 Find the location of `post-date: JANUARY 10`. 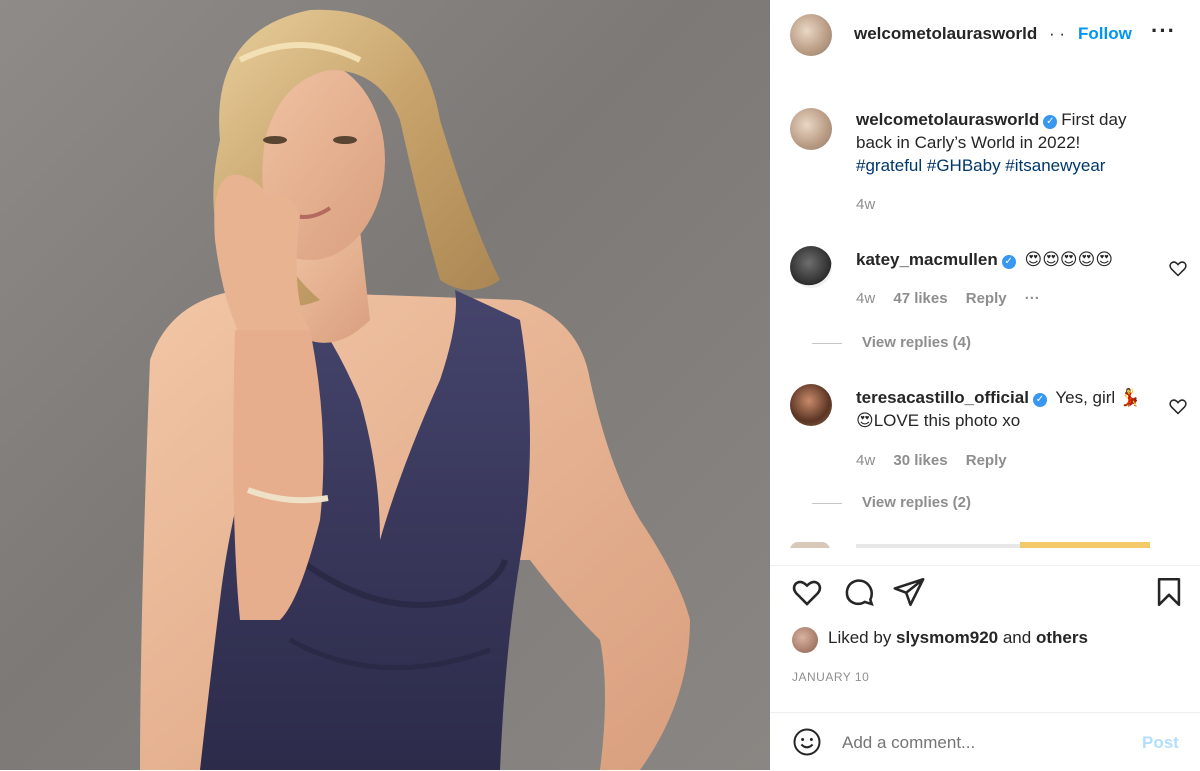

post-date: JANUARY 10 is located at coordinates (831, 677).